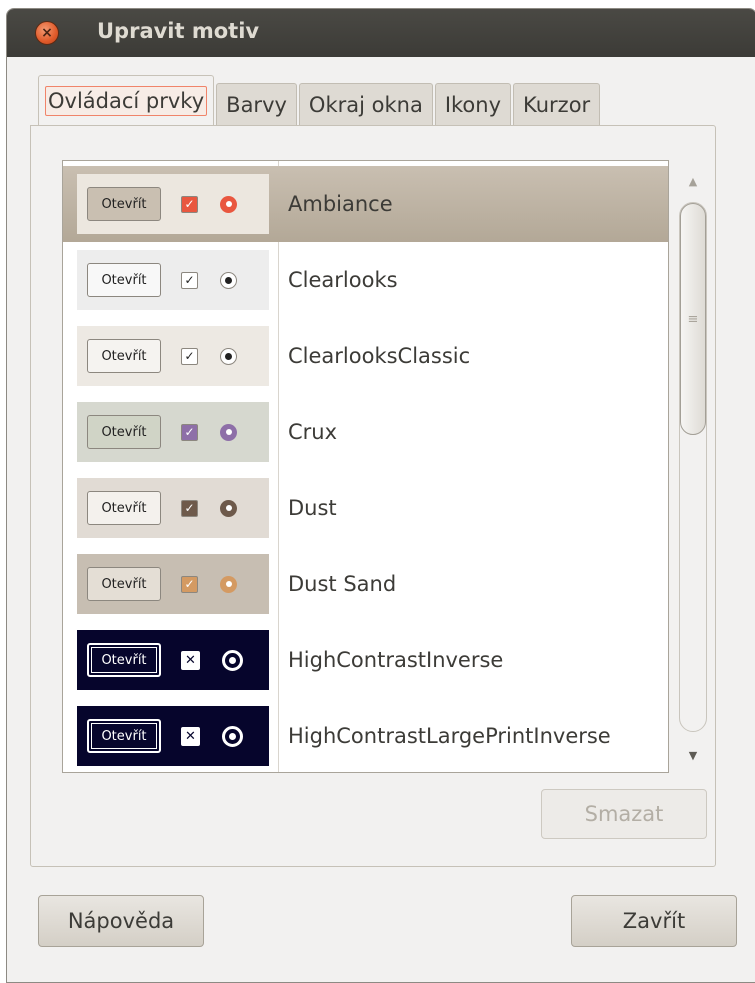  Describe the element at coordinates (178, 31) in the screenshot. I see `window-title: Upravit motiv` at that location.